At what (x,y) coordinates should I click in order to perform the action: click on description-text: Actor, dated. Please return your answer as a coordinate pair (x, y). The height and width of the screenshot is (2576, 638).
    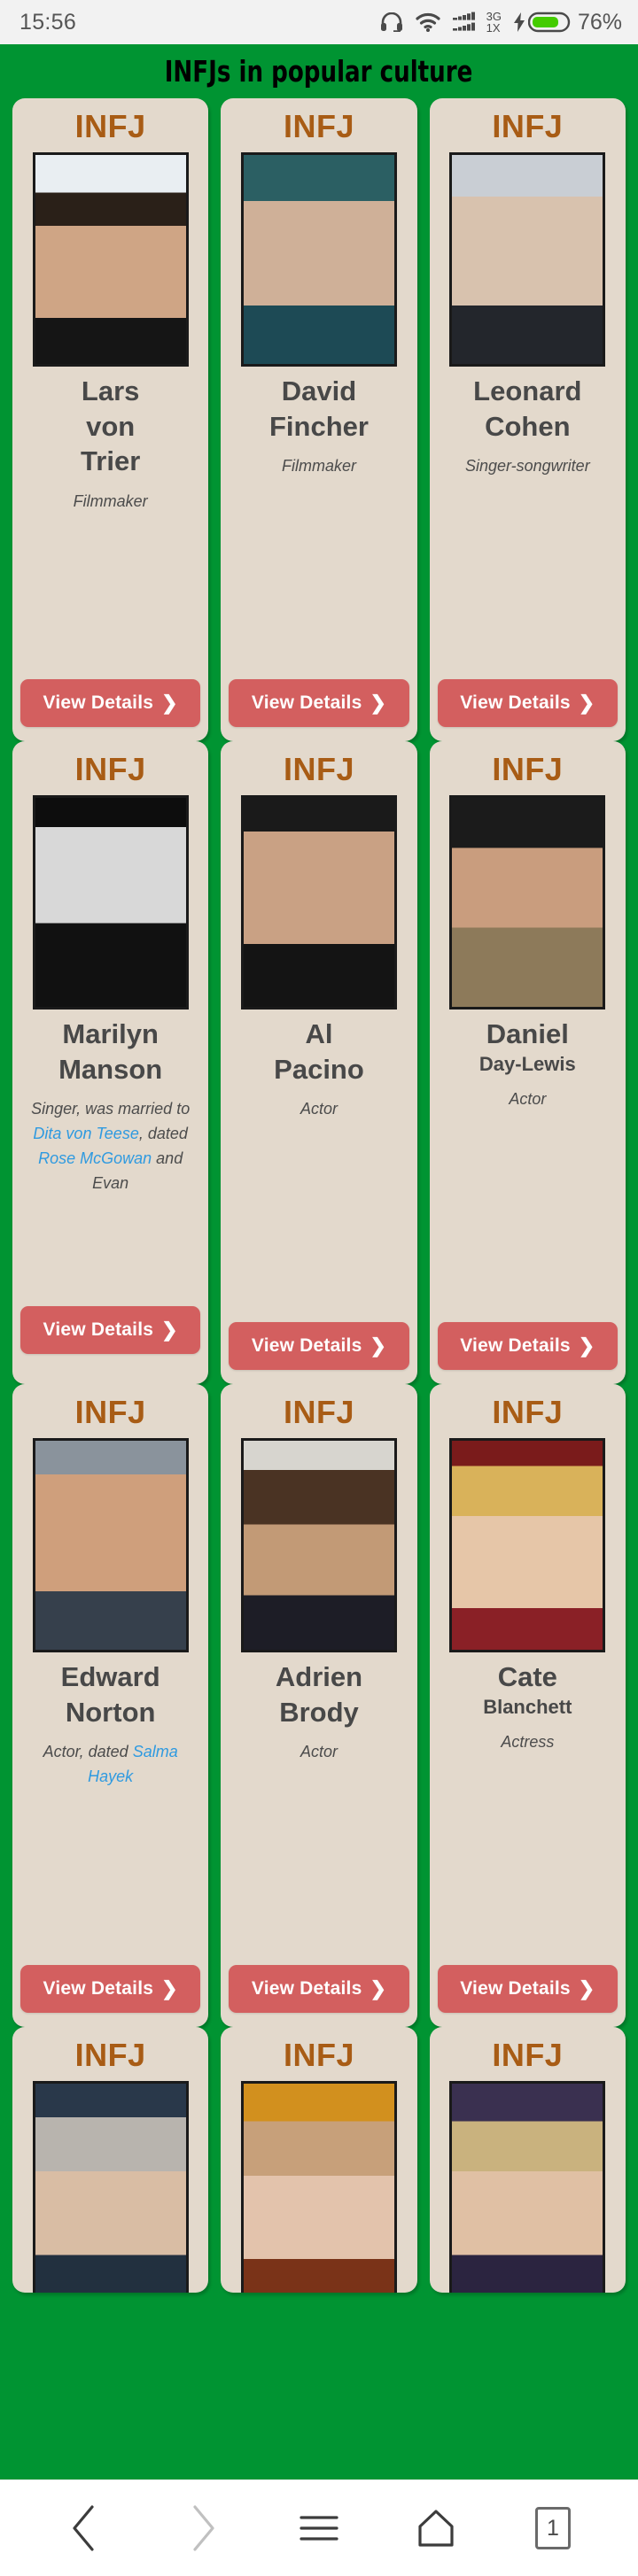
    Looking at the image, I should click on (88, 1752).